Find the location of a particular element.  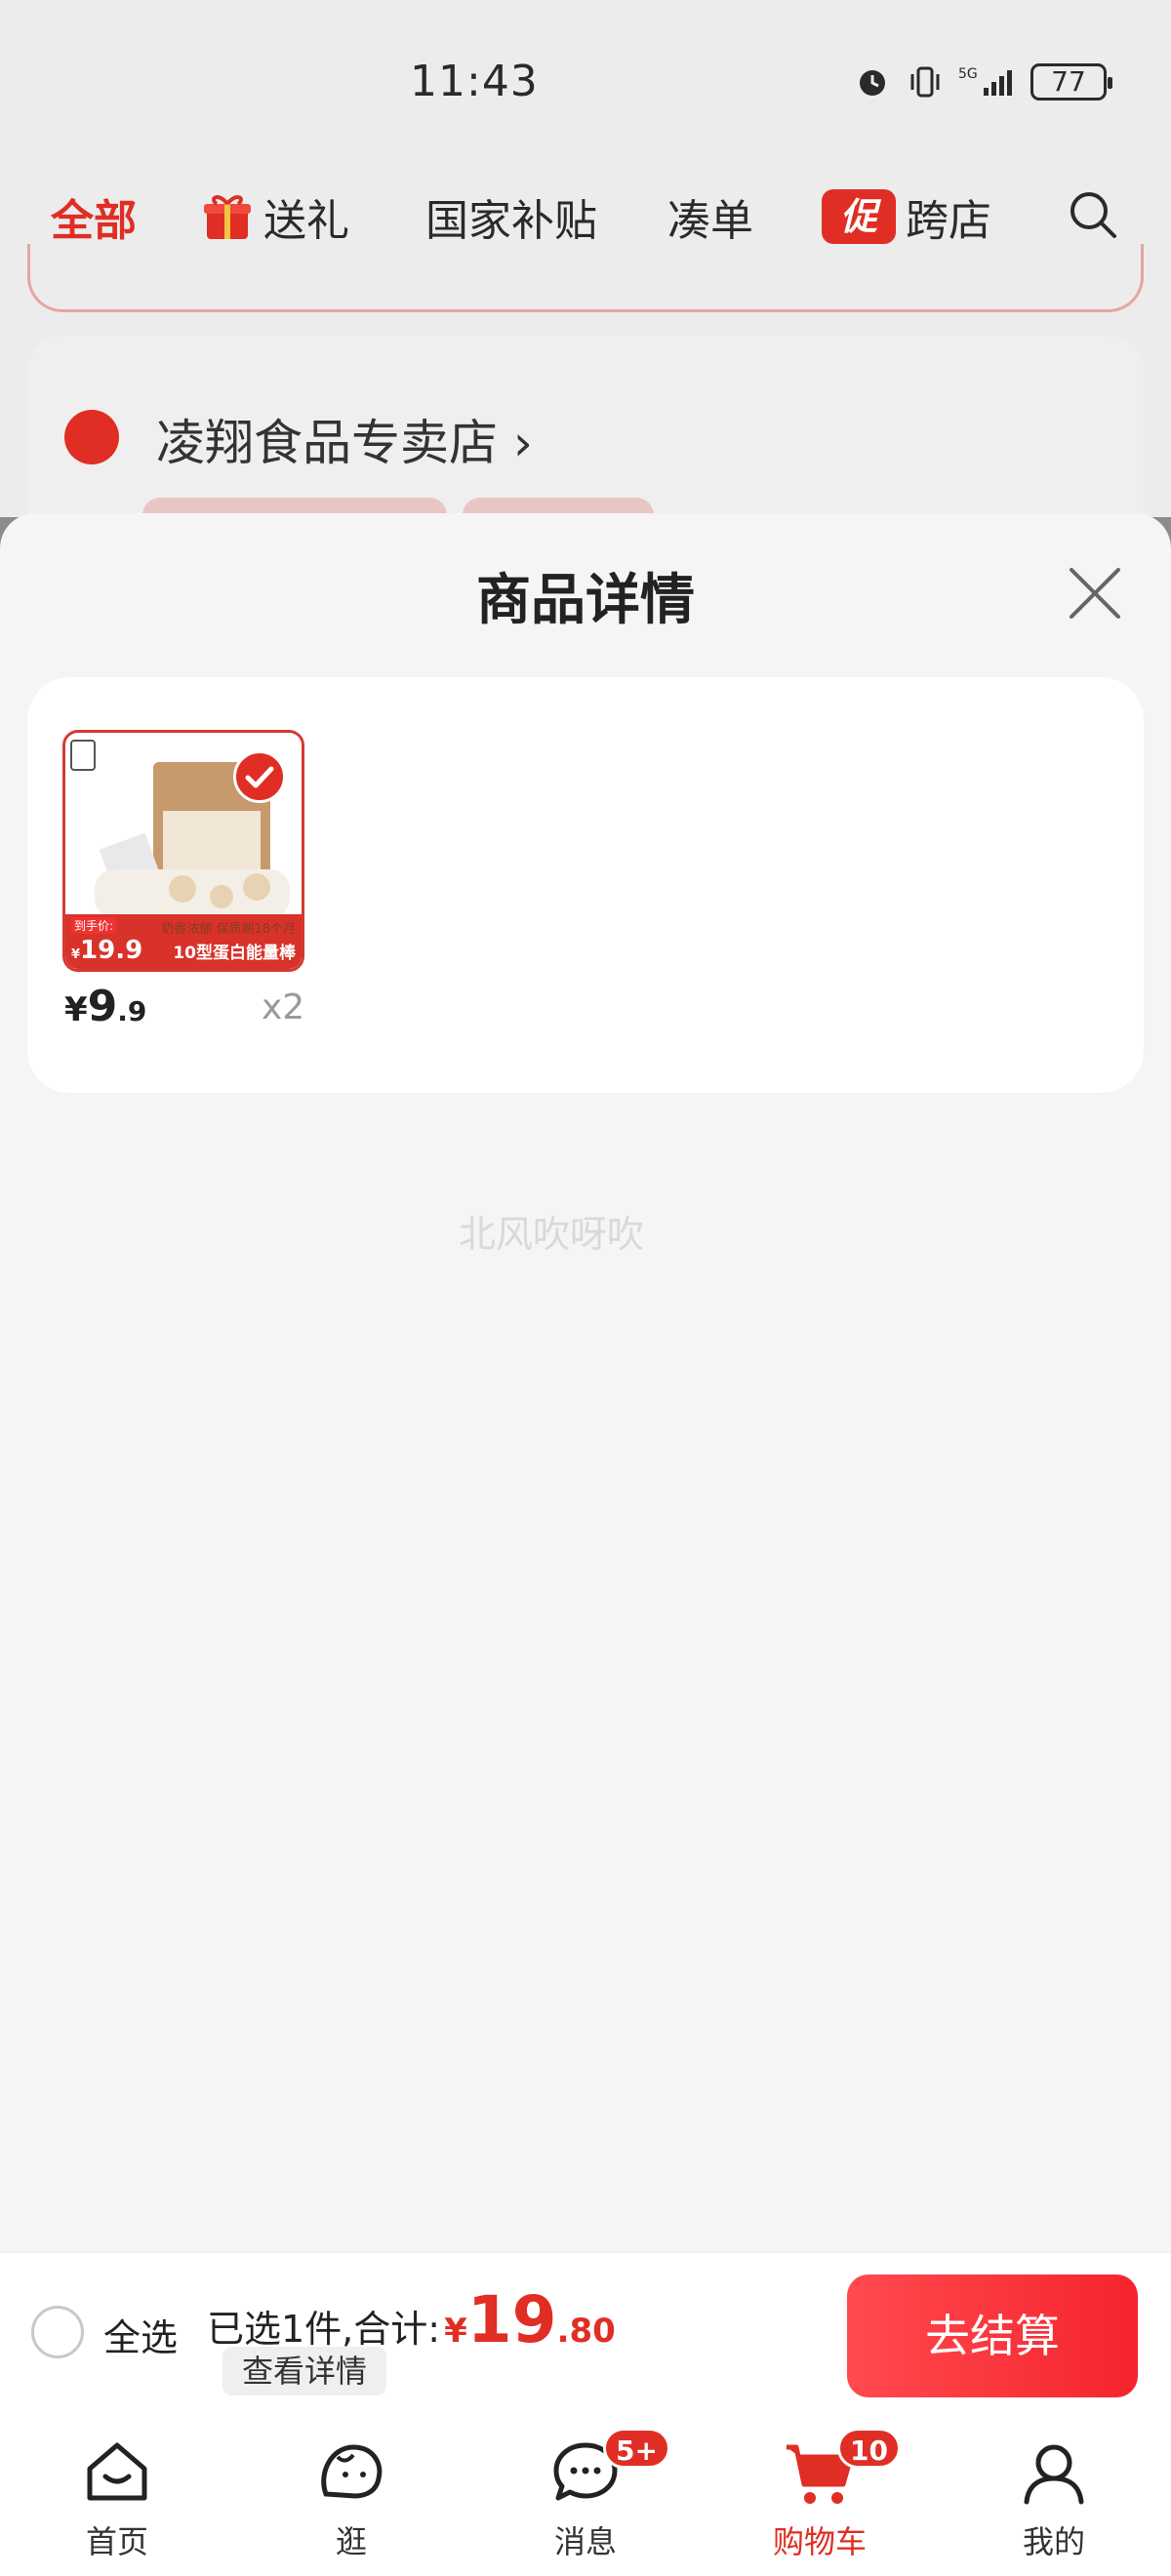

cart-badge: 10 is located at coordinates (869, 2448).